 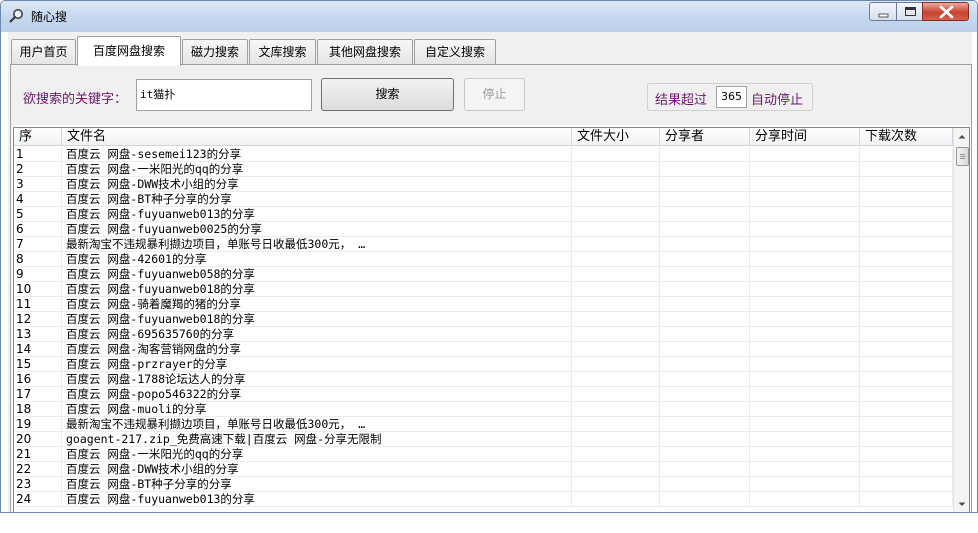 I want to click on row-index: 24, so click(x=38, y=499).